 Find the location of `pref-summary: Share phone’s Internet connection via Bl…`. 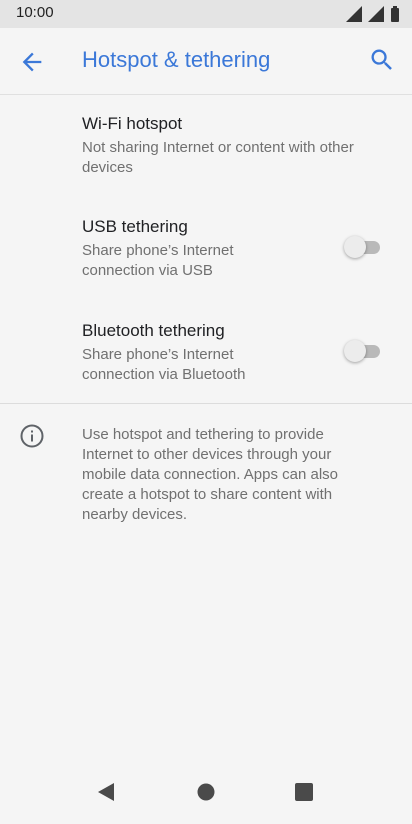

pref-summary: Share phone’s Internet connection via Bl… is located at coordinates (163, 365).